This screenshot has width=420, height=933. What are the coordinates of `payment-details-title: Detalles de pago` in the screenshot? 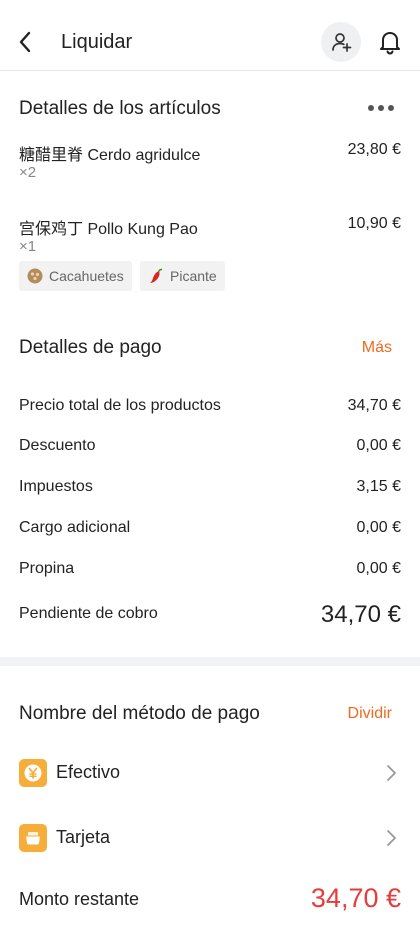 It's located at (90, 347).